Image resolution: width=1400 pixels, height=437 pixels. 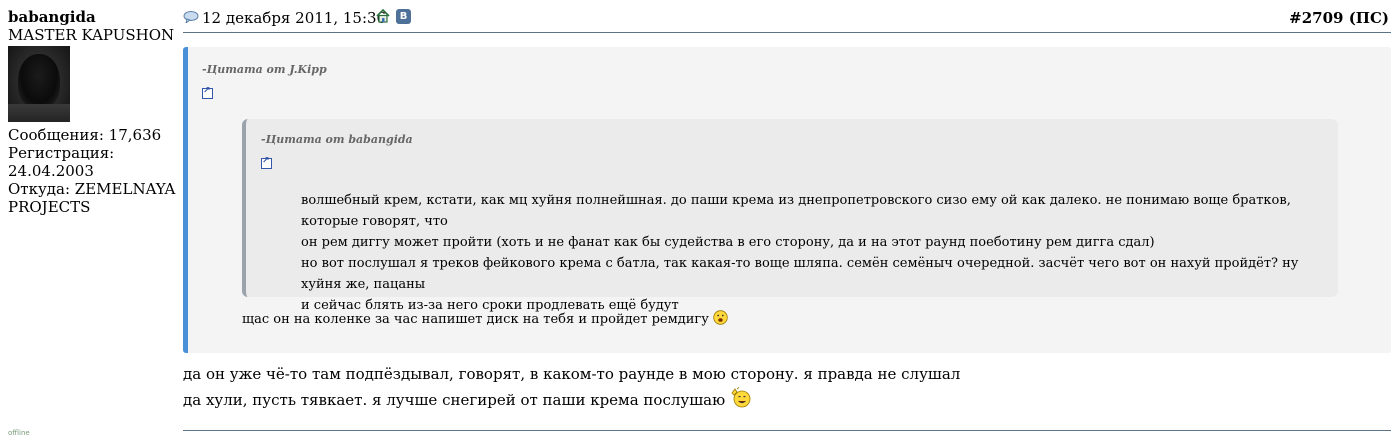 What do you see at coordinates (720, 317) in the screenshot?
I see `surprised-smiley-icon` at bounding box center [720, 317].